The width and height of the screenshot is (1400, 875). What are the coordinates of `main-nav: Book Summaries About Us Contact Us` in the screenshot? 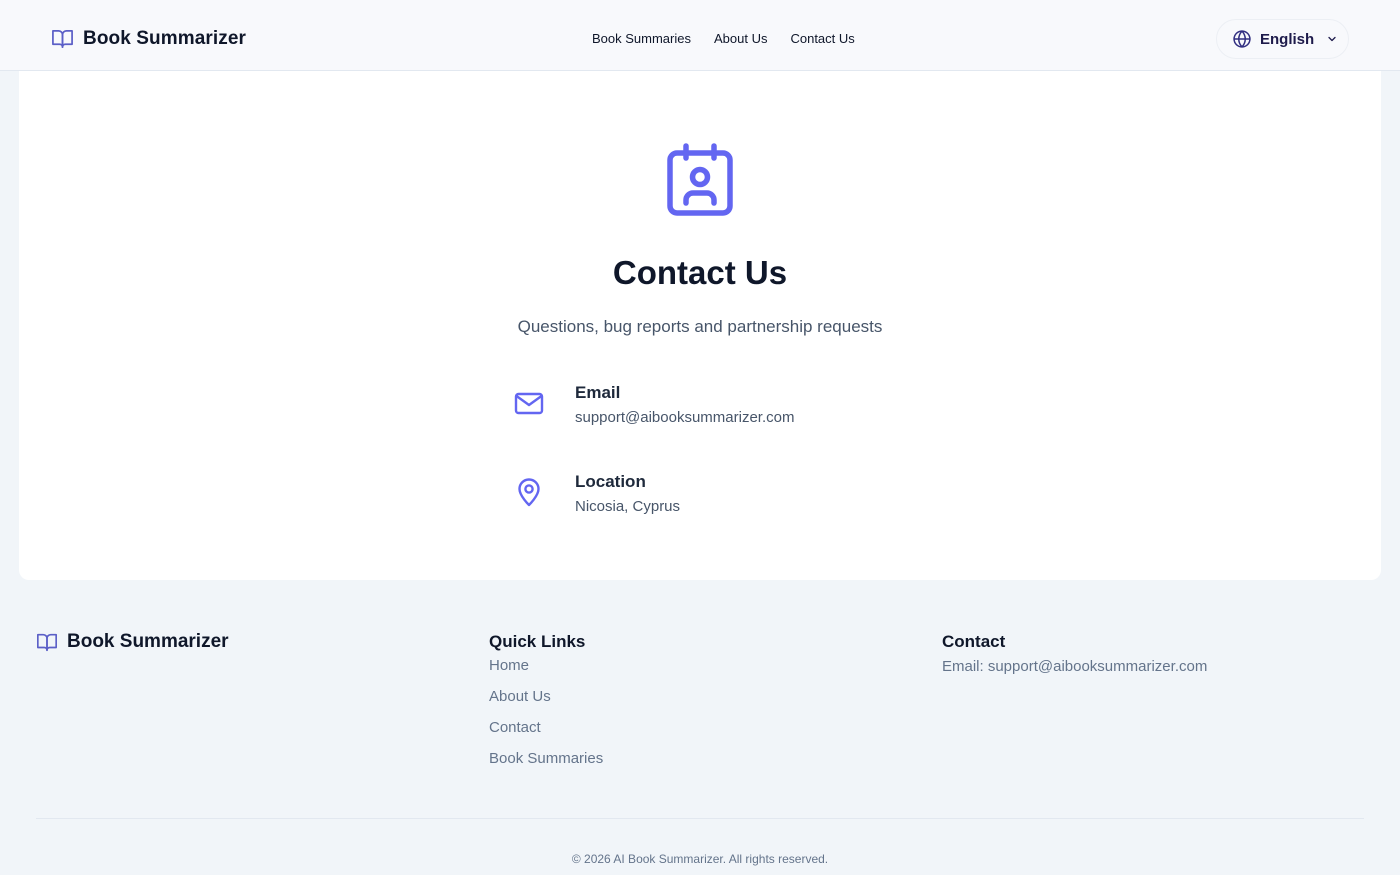 It's located at (723, 38).